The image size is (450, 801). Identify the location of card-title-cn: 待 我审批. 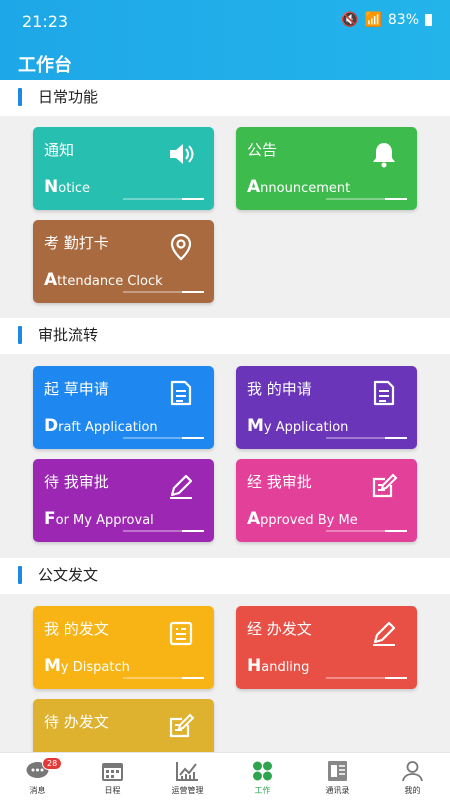
(76, 482).